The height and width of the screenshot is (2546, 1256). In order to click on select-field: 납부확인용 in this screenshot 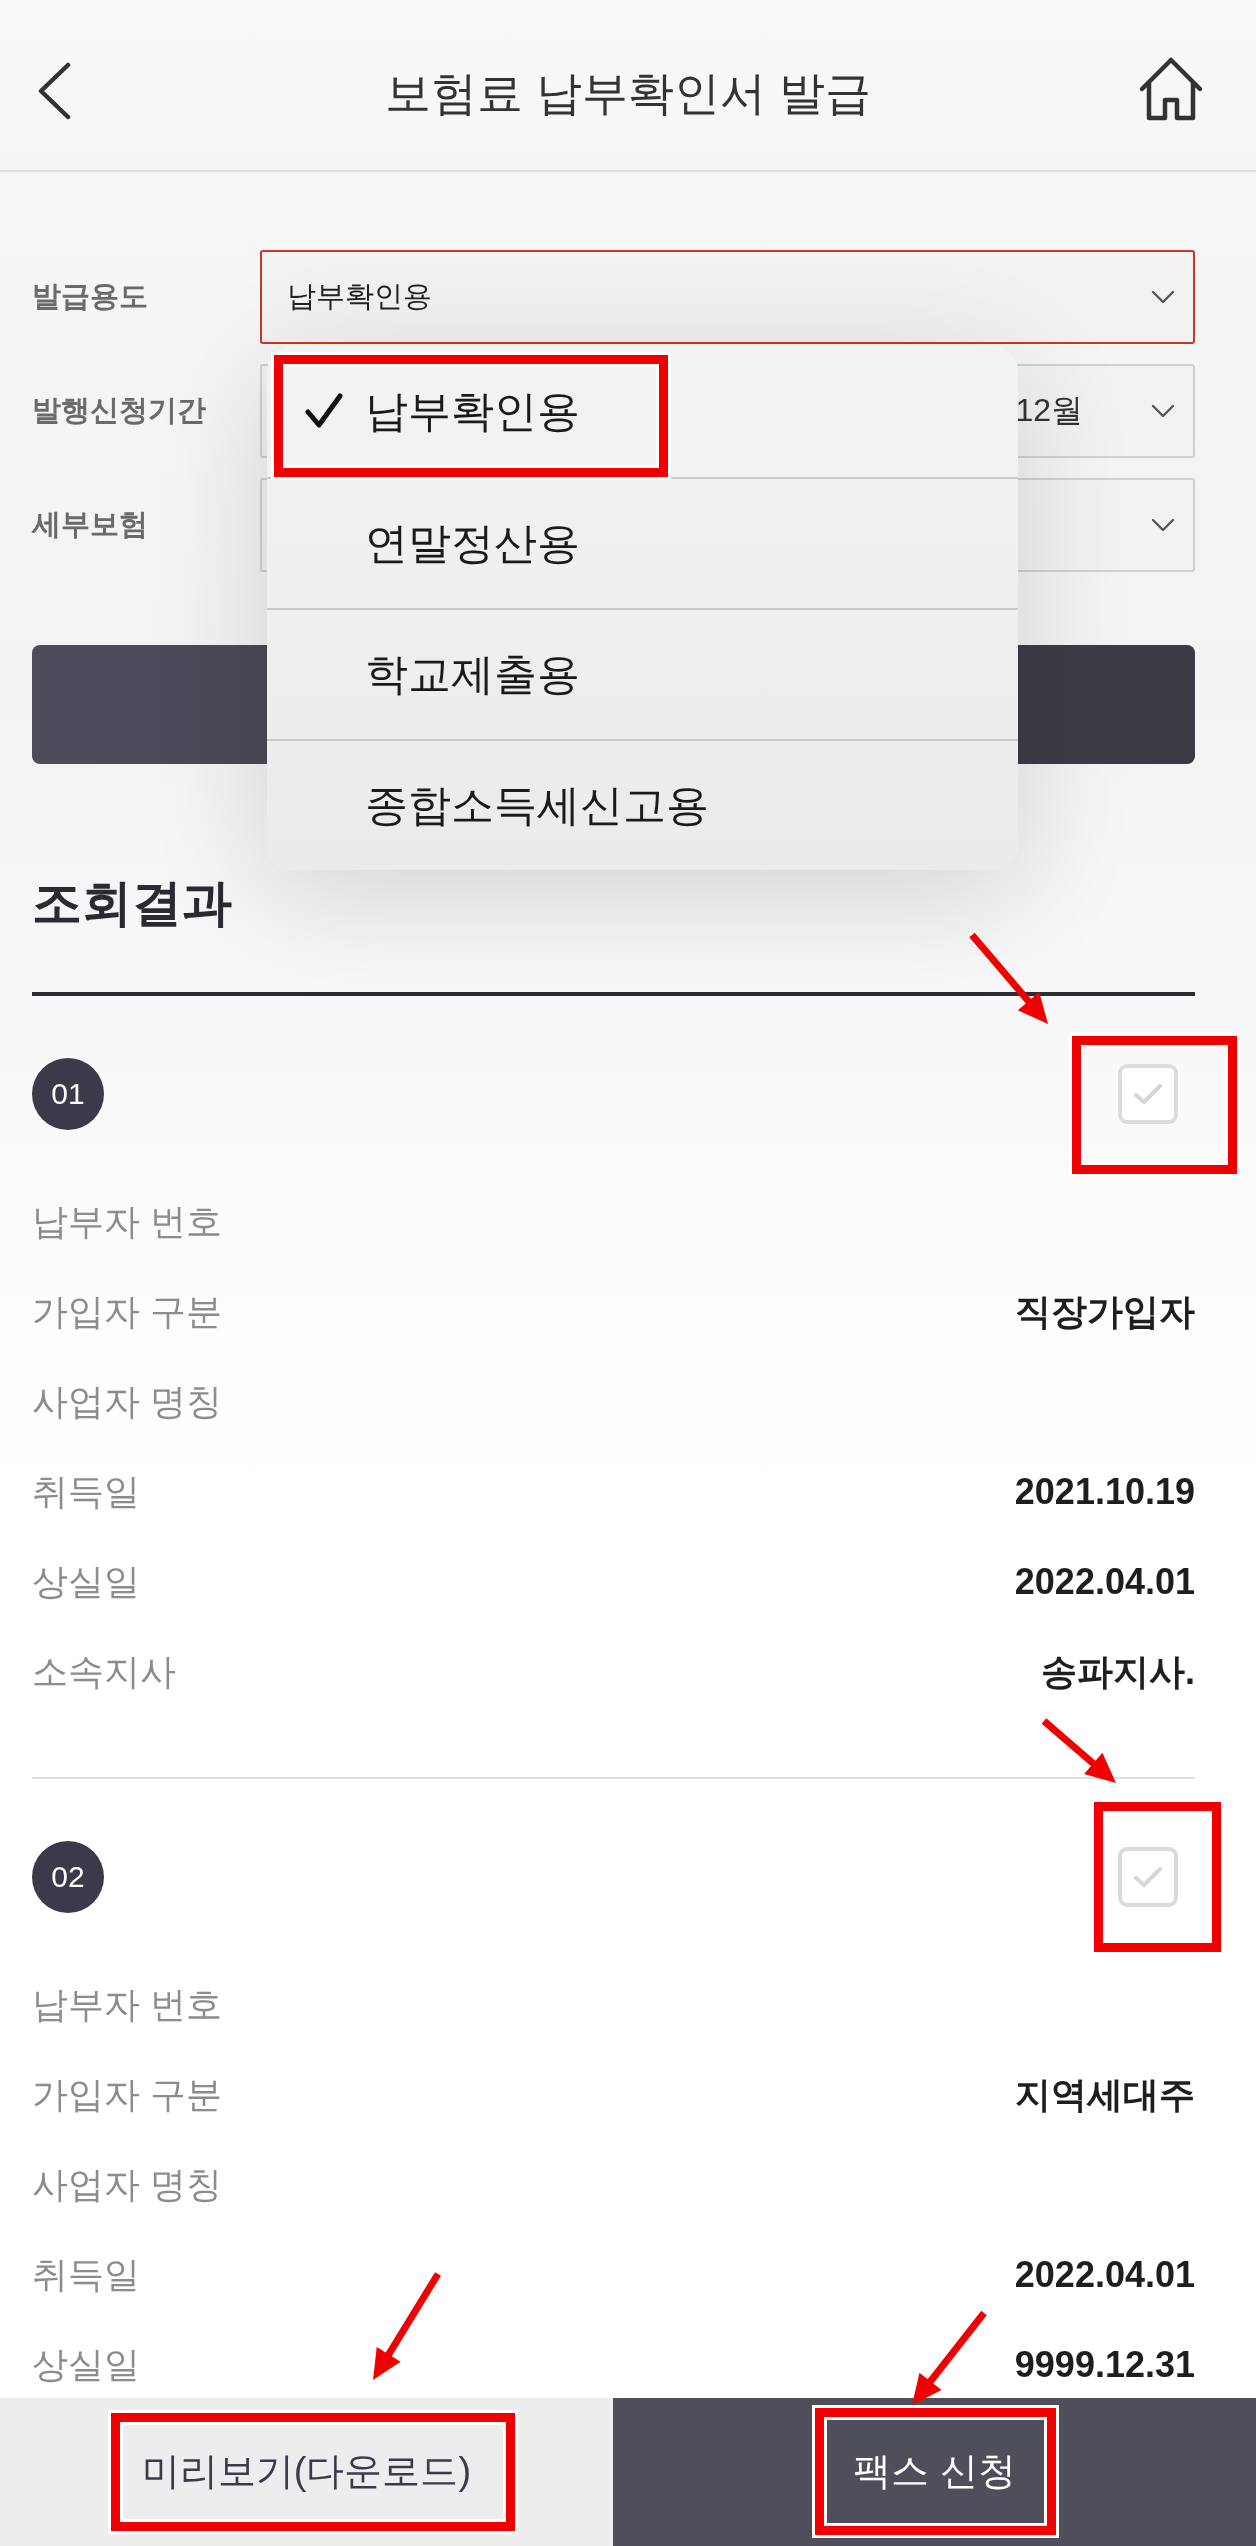, I will do `click(727, 297)`.